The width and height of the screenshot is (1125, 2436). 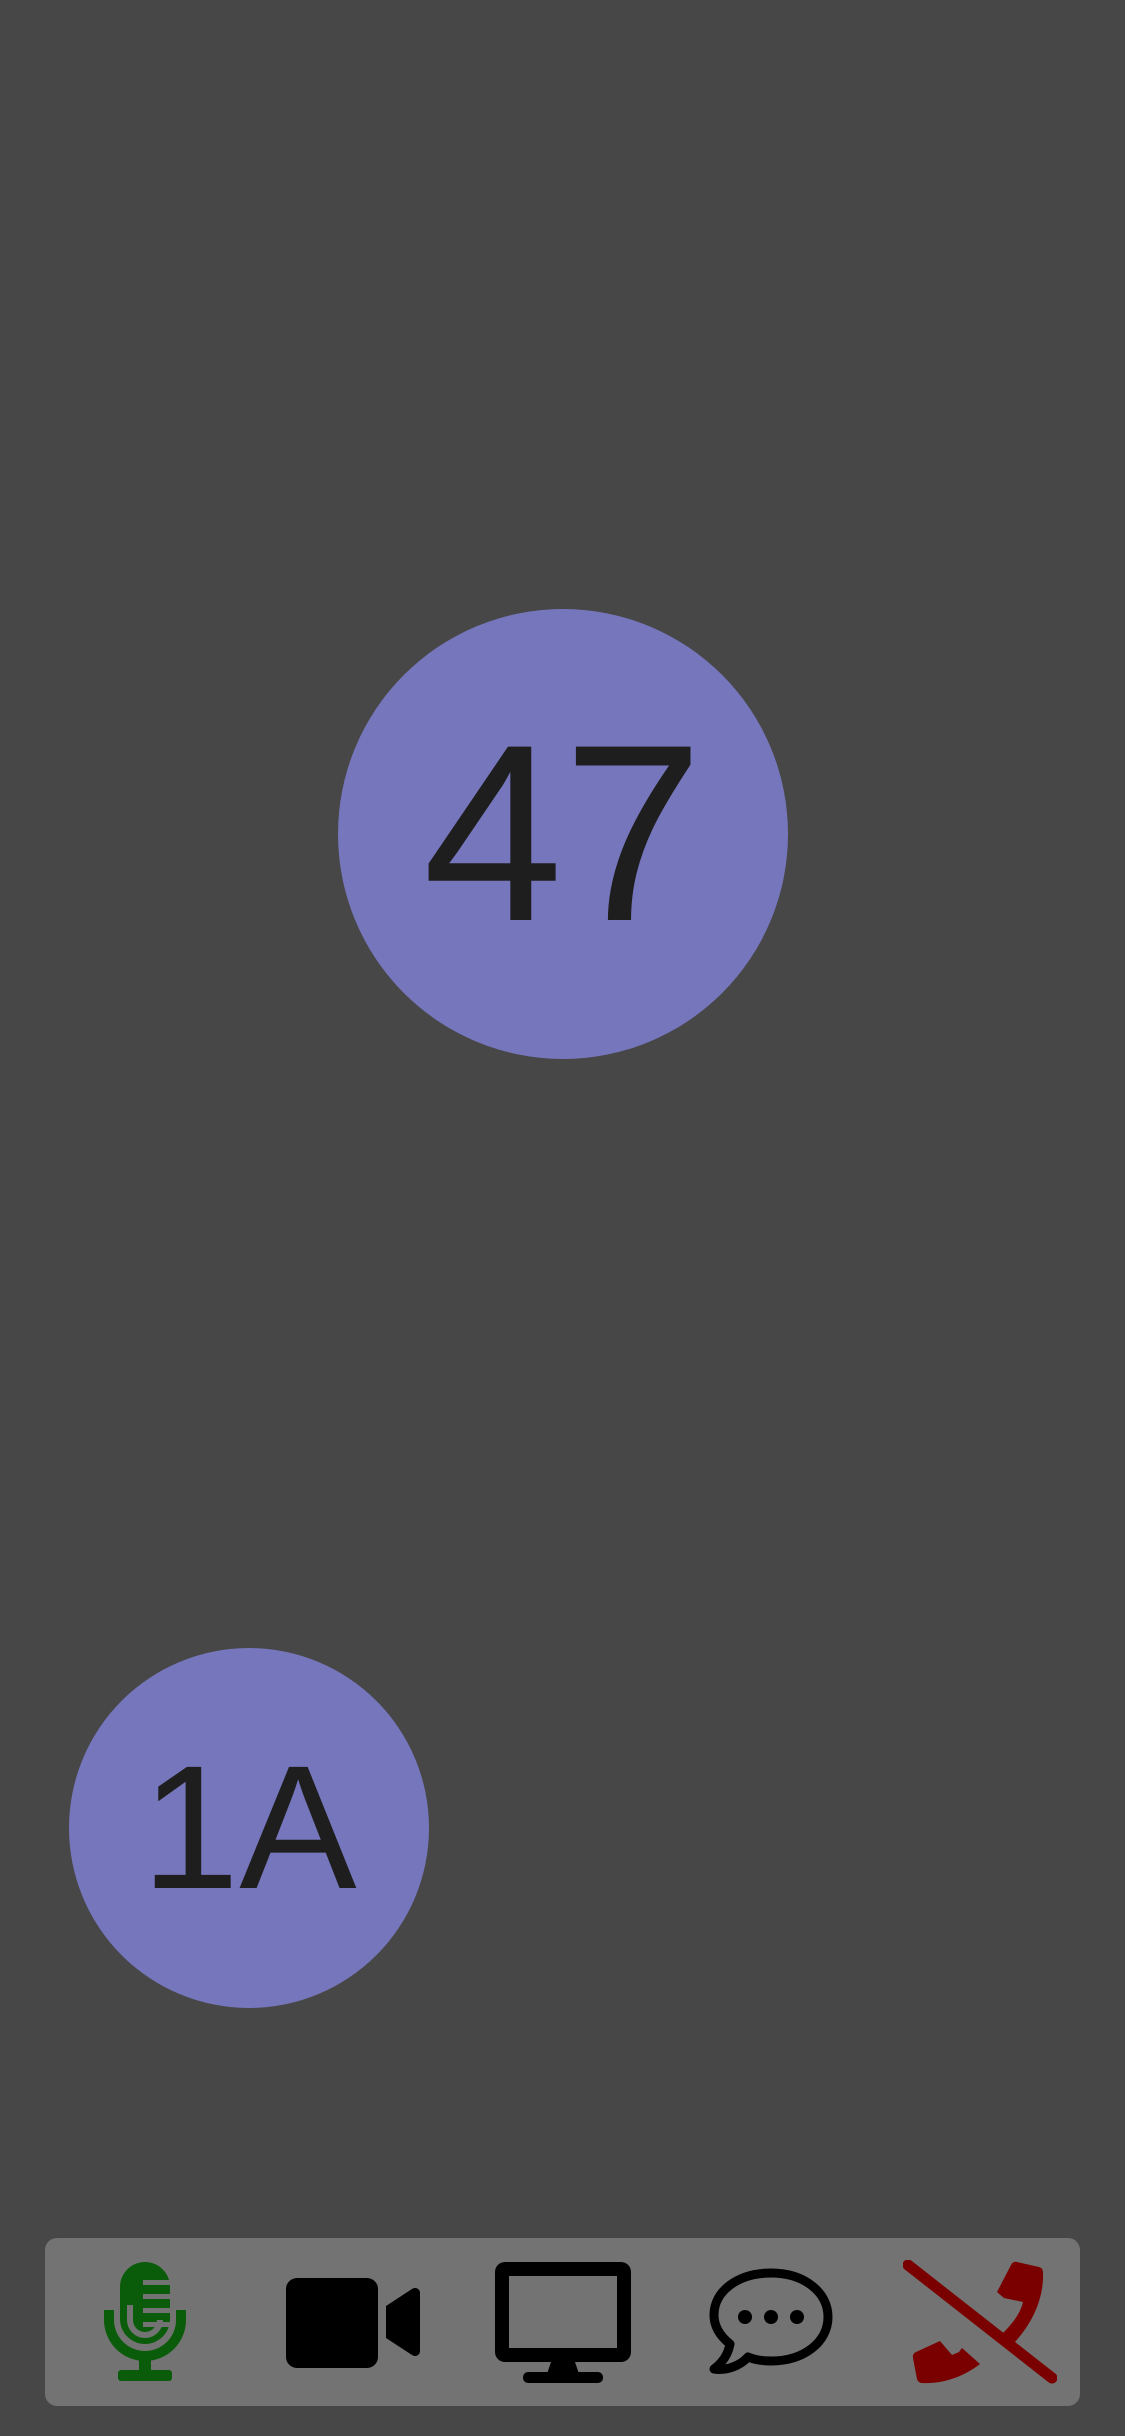 I want to click on monitor-icon, so click(x=562, y=2322).